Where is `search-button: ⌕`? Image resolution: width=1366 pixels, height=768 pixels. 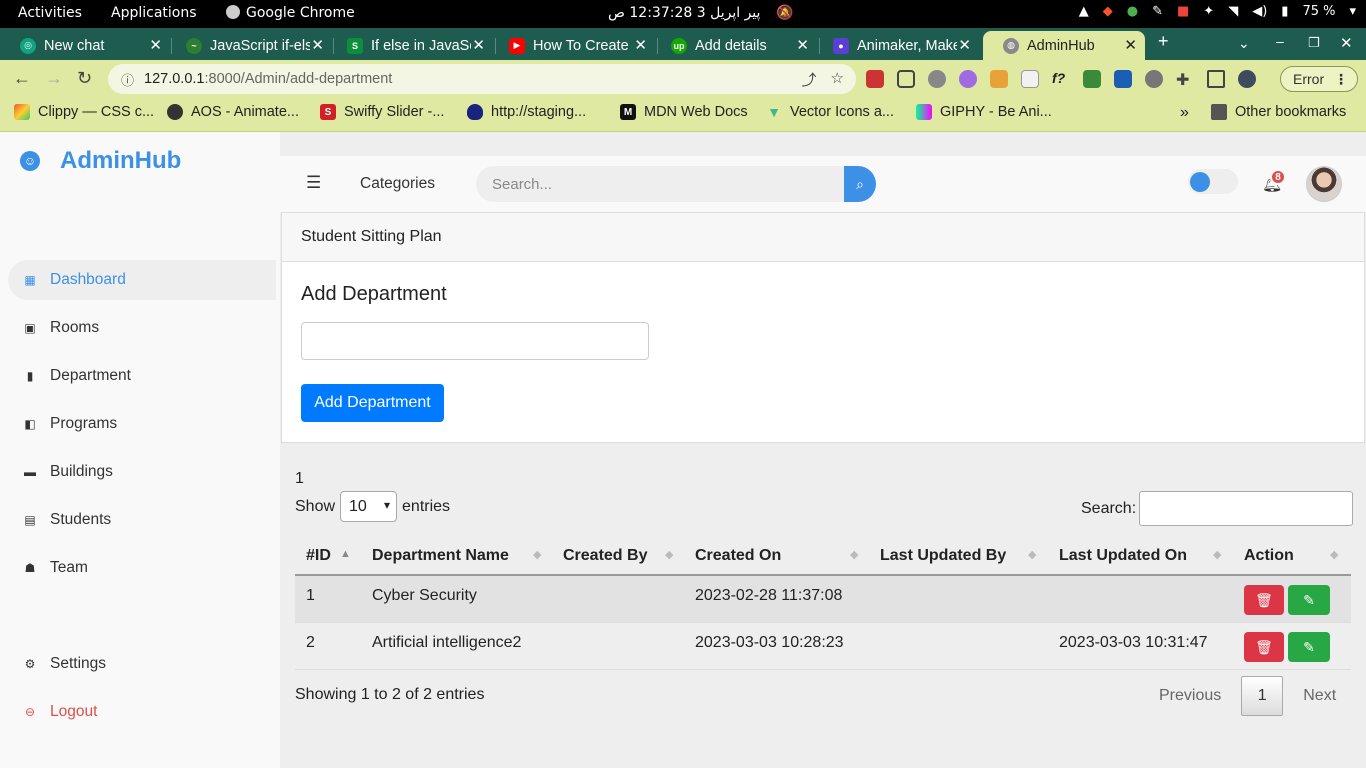 search-button: ⌕ is located at coordinates (860, 184).